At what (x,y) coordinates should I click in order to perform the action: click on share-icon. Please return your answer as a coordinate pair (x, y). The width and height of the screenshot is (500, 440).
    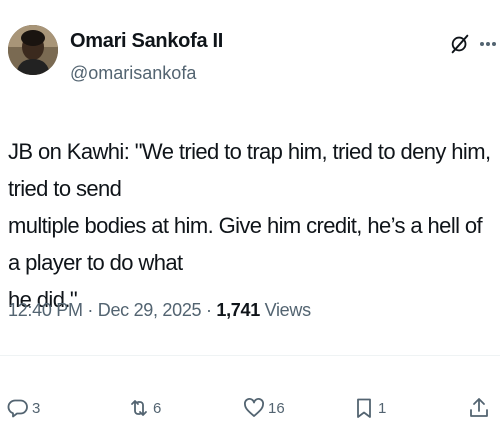
    Looking at the image, I should click on (479, 407).